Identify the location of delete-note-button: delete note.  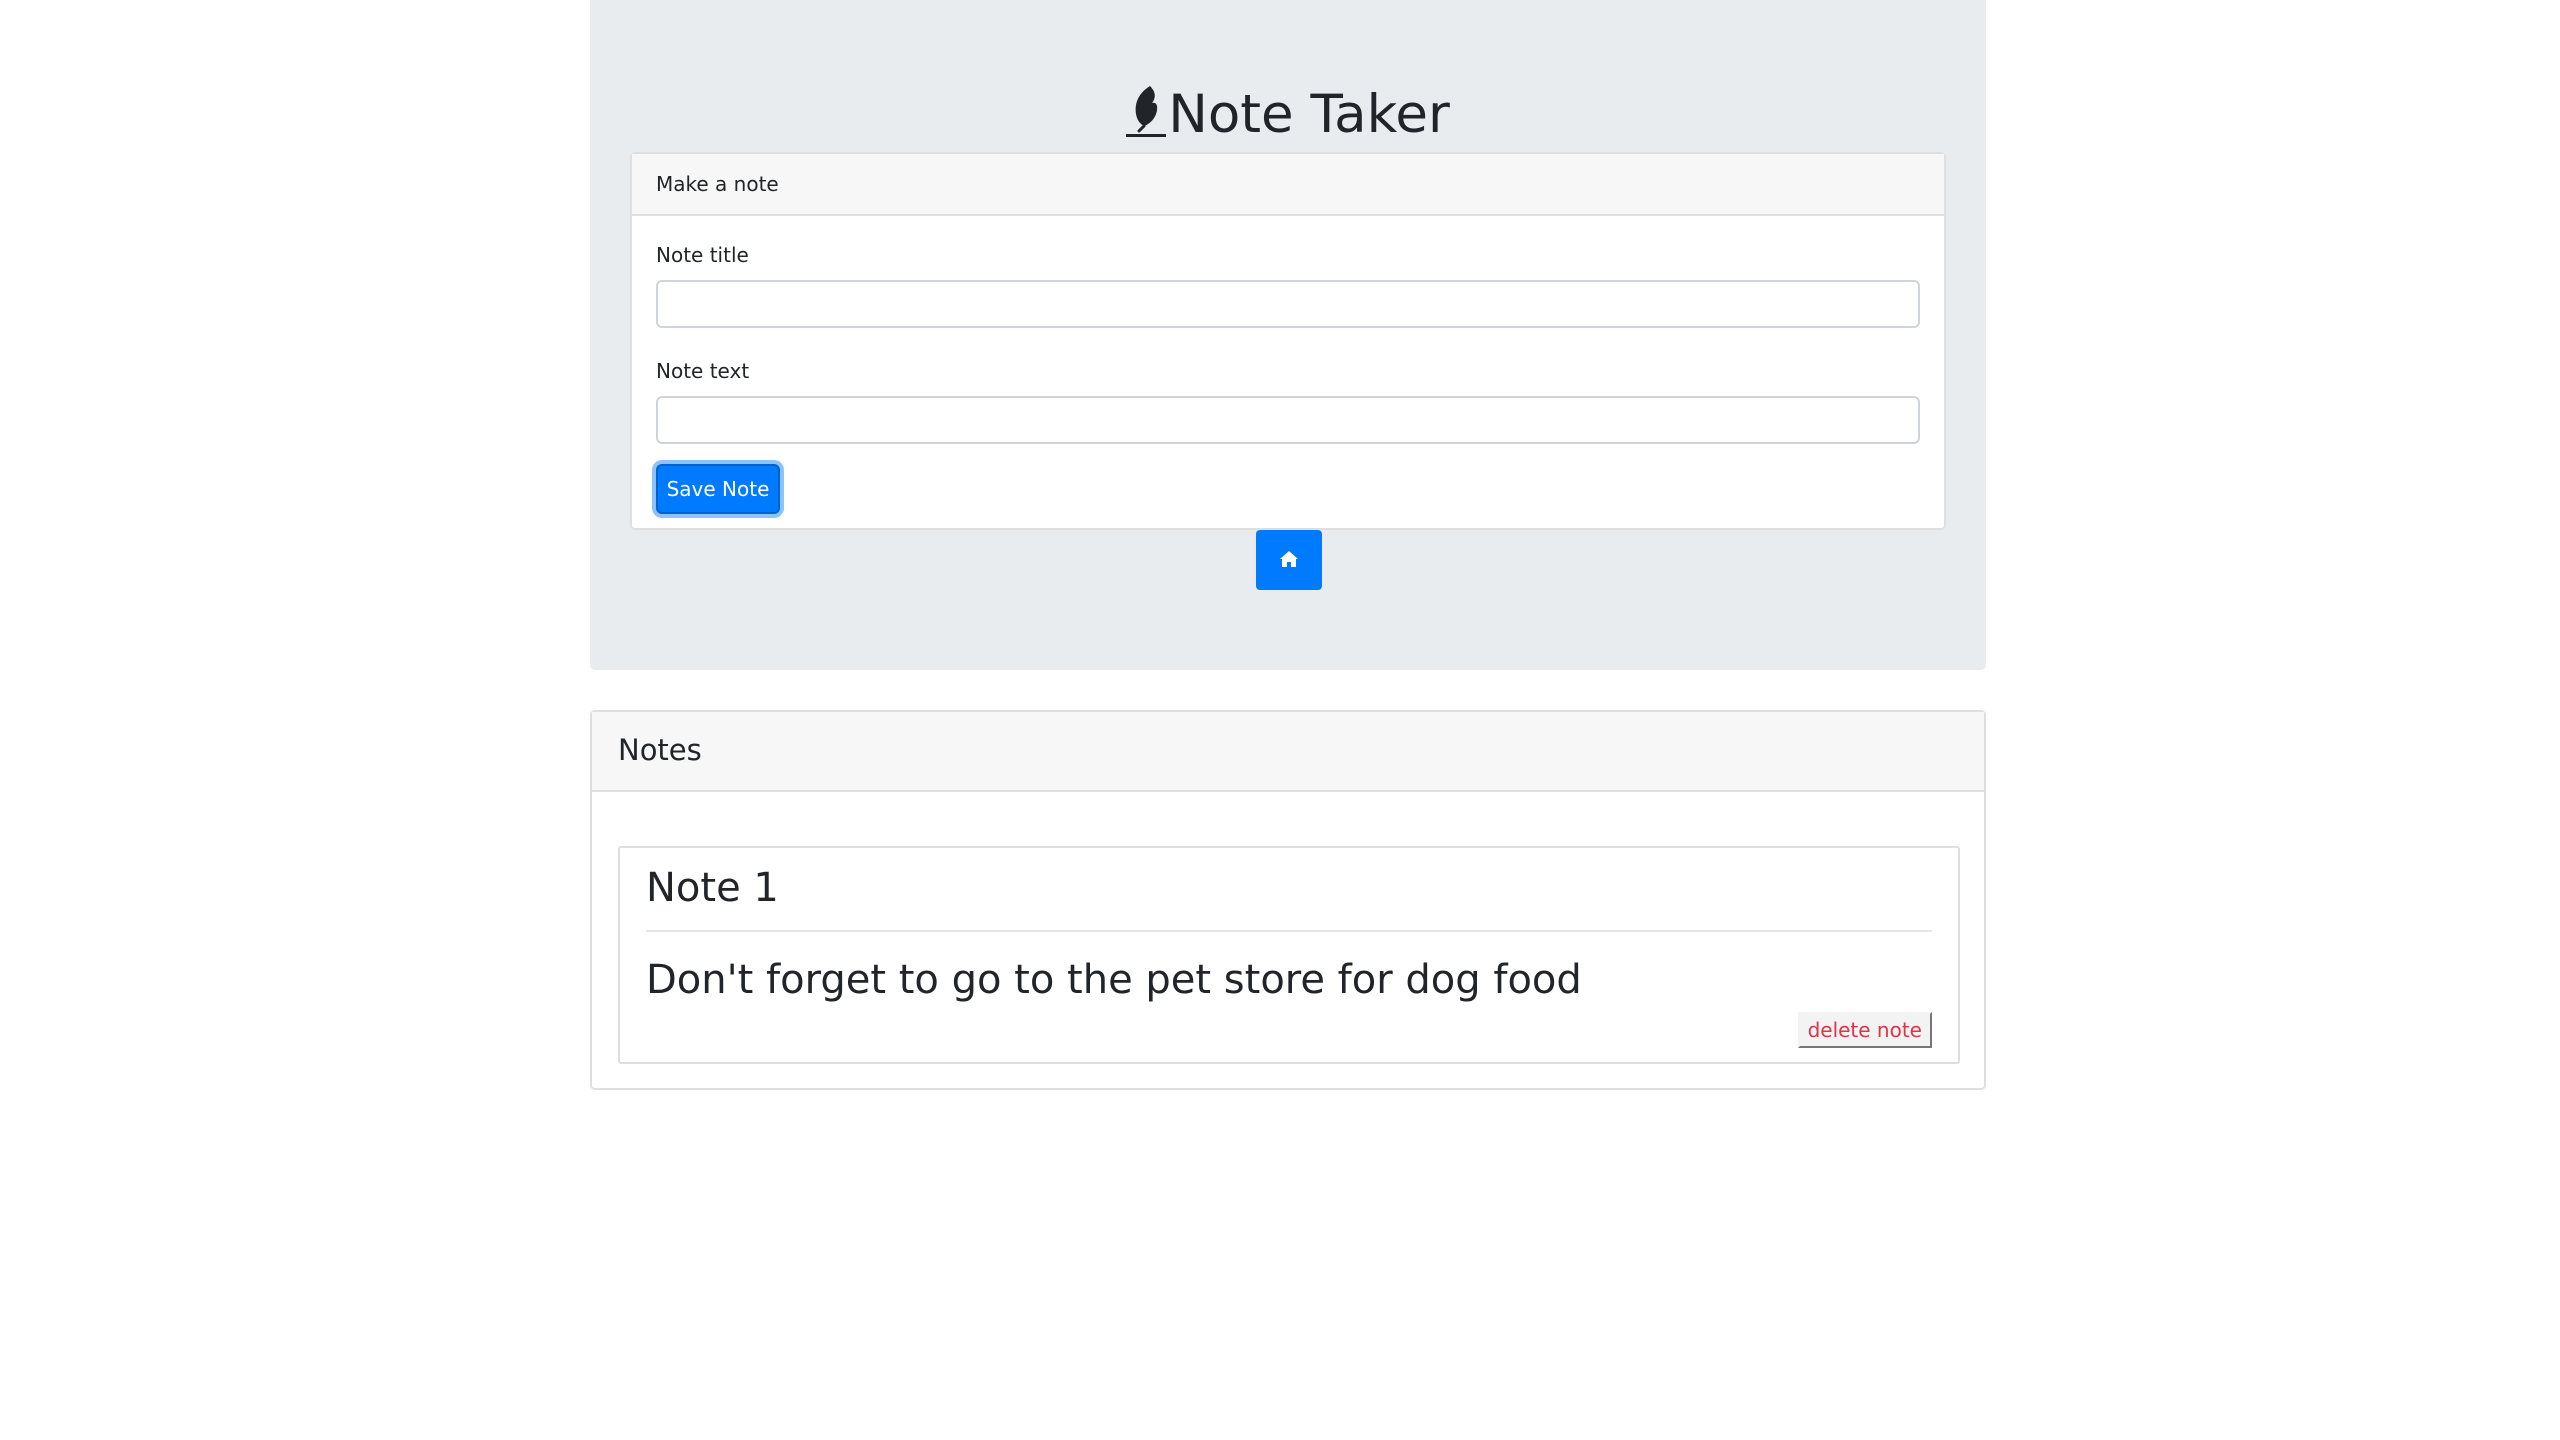
(1864, 1030).